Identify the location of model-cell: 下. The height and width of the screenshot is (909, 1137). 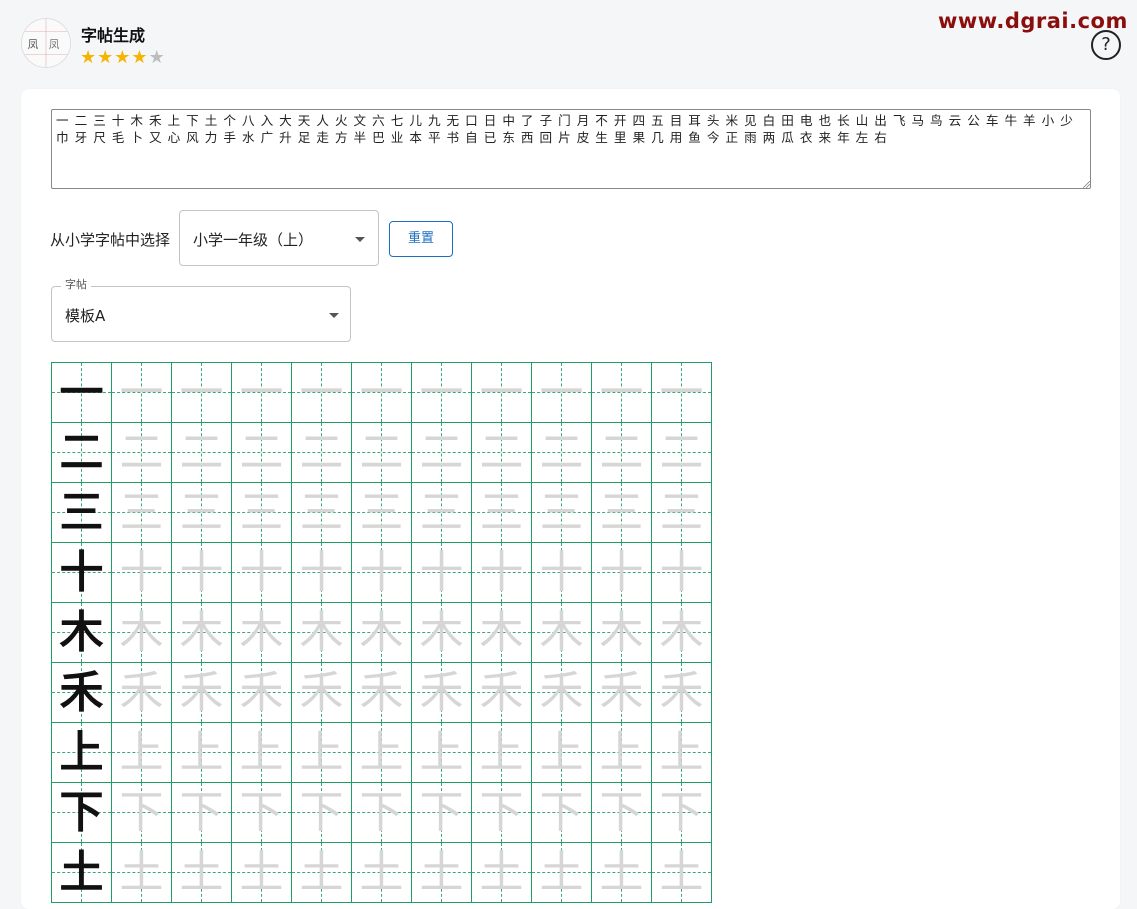
(82, 813).